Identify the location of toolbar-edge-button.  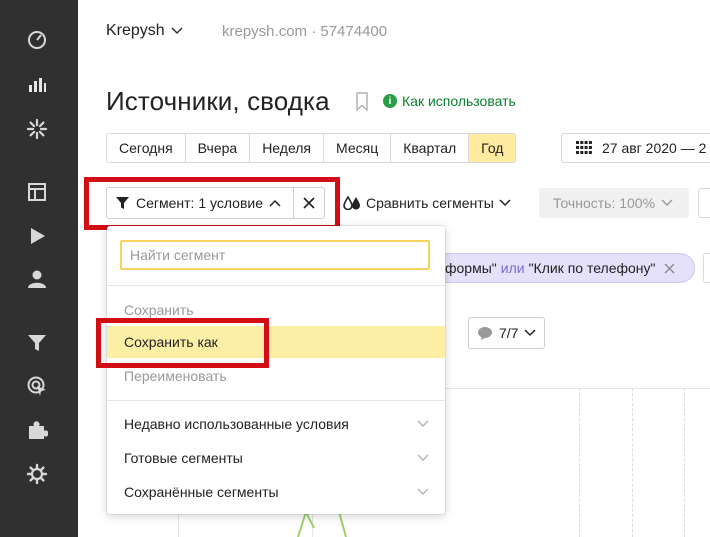
(704, 203).